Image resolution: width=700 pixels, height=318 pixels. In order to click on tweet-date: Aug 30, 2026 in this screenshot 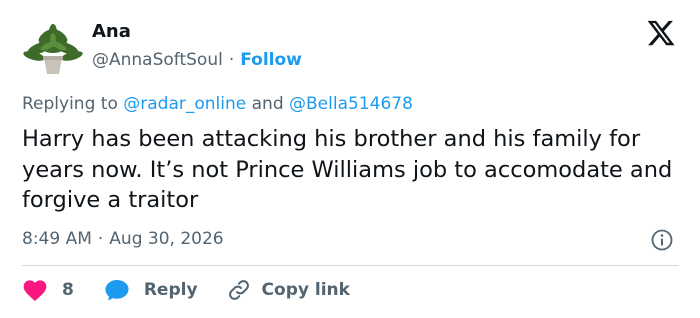, I will do `click(166, 239)`.